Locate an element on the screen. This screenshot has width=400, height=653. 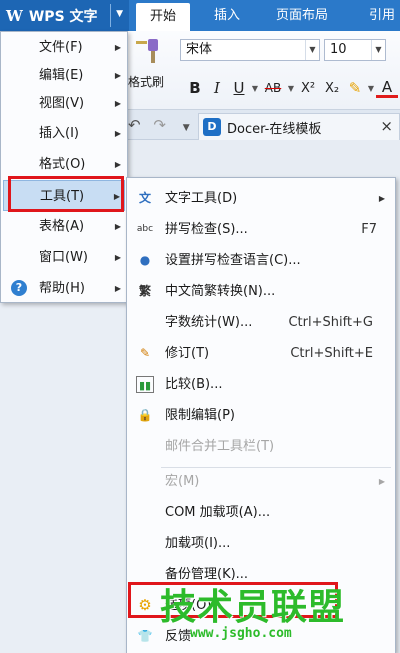
font-size-select: 10 ▼ is located at coordinates (355, 50).